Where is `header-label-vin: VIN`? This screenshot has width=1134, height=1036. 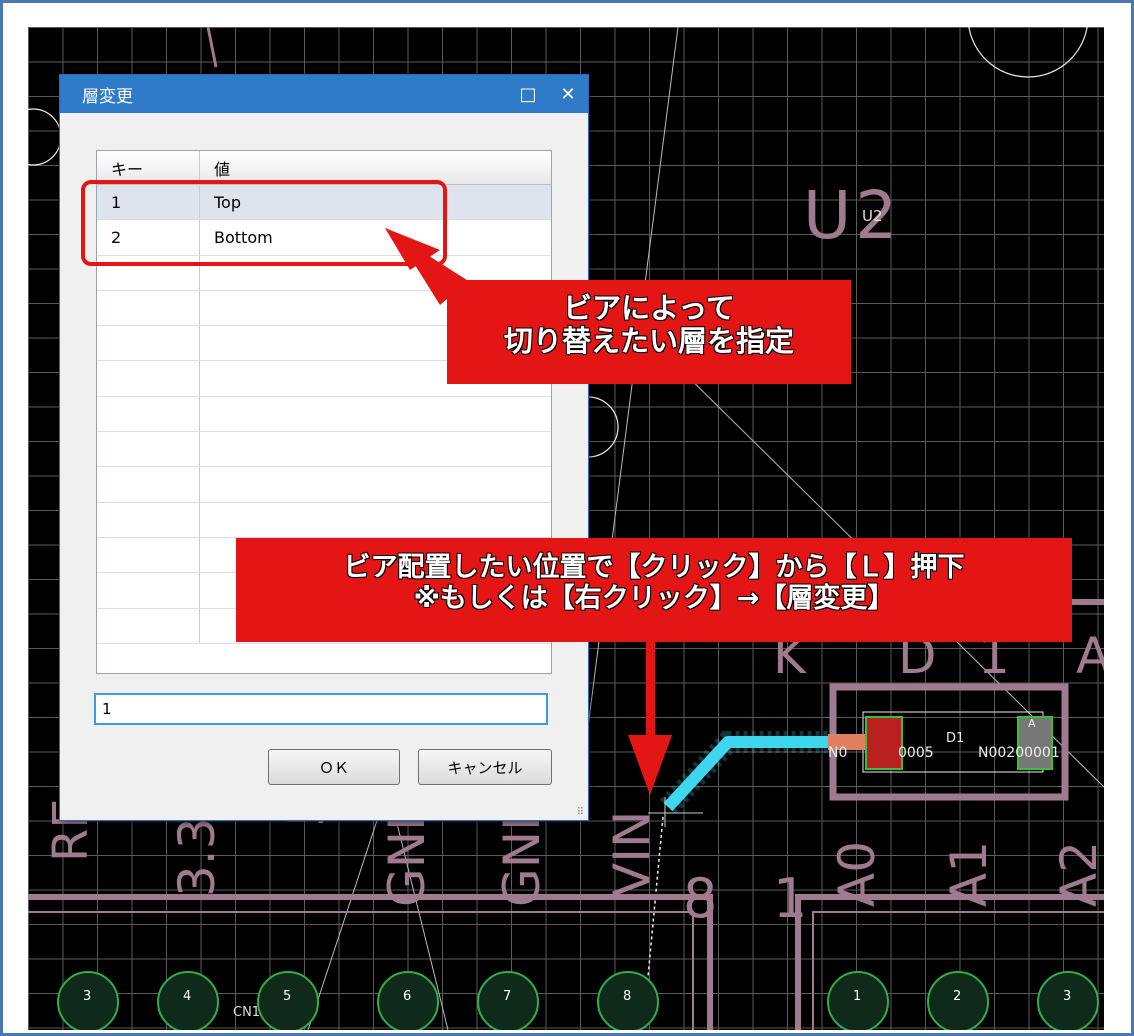
header-label-vin: VIN is located at coordinates (632, 853).